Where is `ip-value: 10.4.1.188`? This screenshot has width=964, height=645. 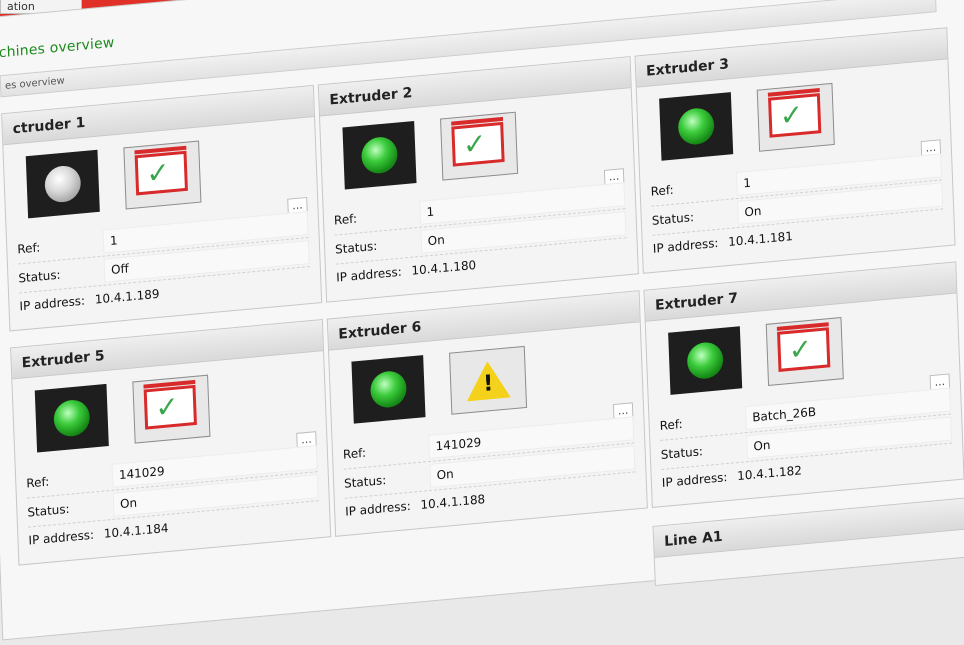
ip-value: 10.4.1.188 is located at coordinates (453, 502).